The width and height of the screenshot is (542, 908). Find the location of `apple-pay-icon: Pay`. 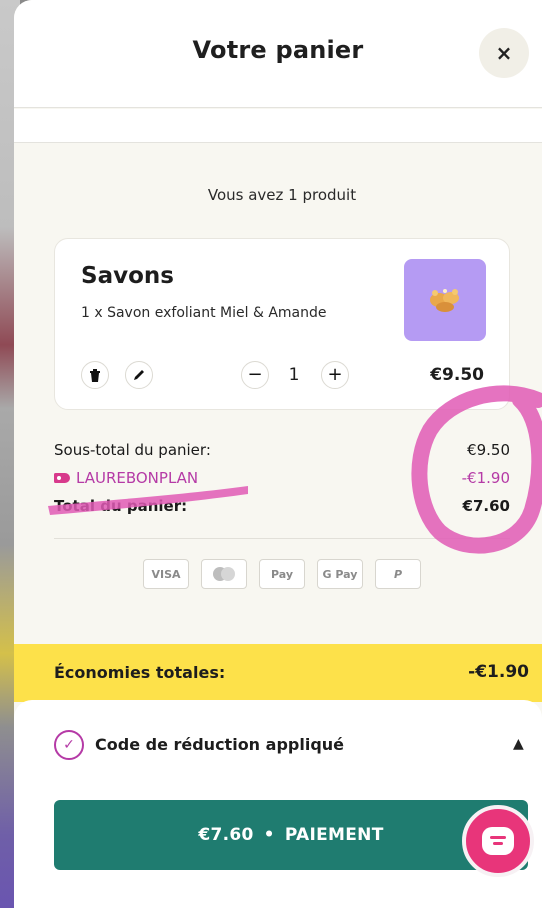

apple-pay-icon: Pay is located at coordinates (282, 574).